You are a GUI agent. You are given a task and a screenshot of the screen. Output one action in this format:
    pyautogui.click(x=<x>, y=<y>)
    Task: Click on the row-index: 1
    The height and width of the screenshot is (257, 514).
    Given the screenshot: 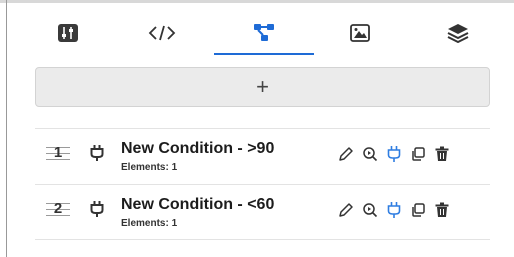 What is the action you would take?
    pyautogui.click(x=58, y=152)
    